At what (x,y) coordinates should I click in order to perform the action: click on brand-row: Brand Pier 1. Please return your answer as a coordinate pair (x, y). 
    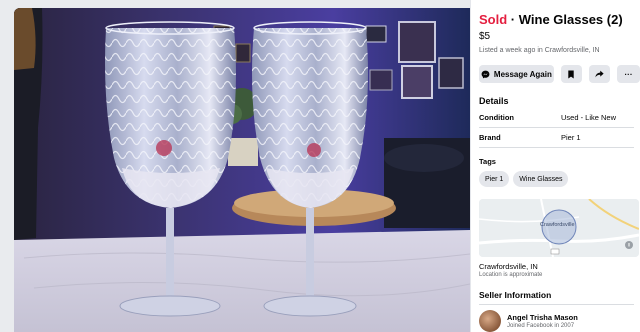
    Looking at the image, I should click on (559, 137).